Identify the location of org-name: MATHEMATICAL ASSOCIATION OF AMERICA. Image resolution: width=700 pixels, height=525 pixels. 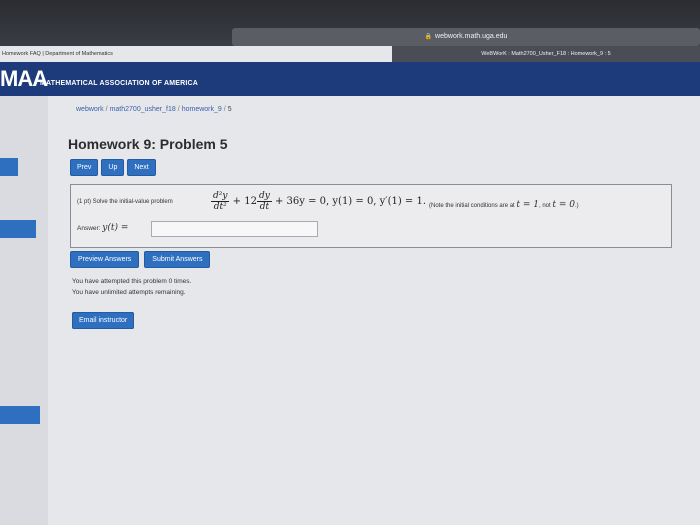
(119, 83).